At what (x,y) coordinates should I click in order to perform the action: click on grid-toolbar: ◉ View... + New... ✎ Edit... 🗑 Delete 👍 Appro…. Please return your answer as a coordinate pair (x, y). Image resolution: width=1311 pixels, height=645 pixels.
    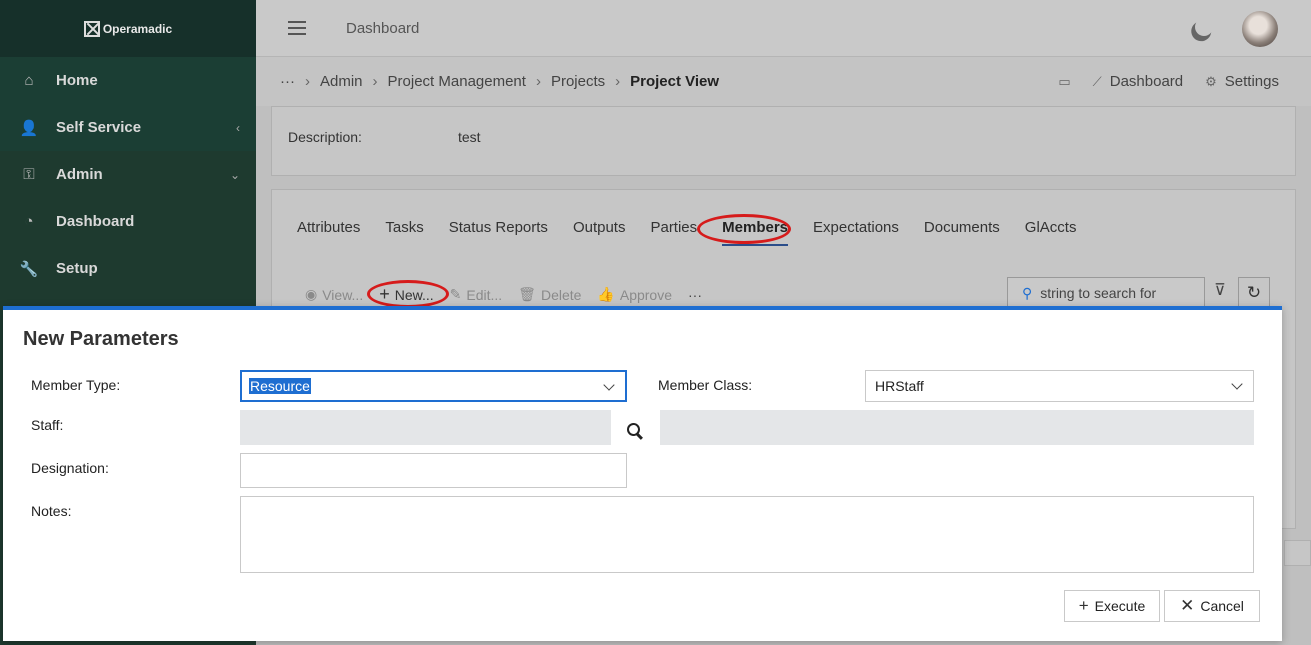
    Looking at the image, I should click on (503, 294).